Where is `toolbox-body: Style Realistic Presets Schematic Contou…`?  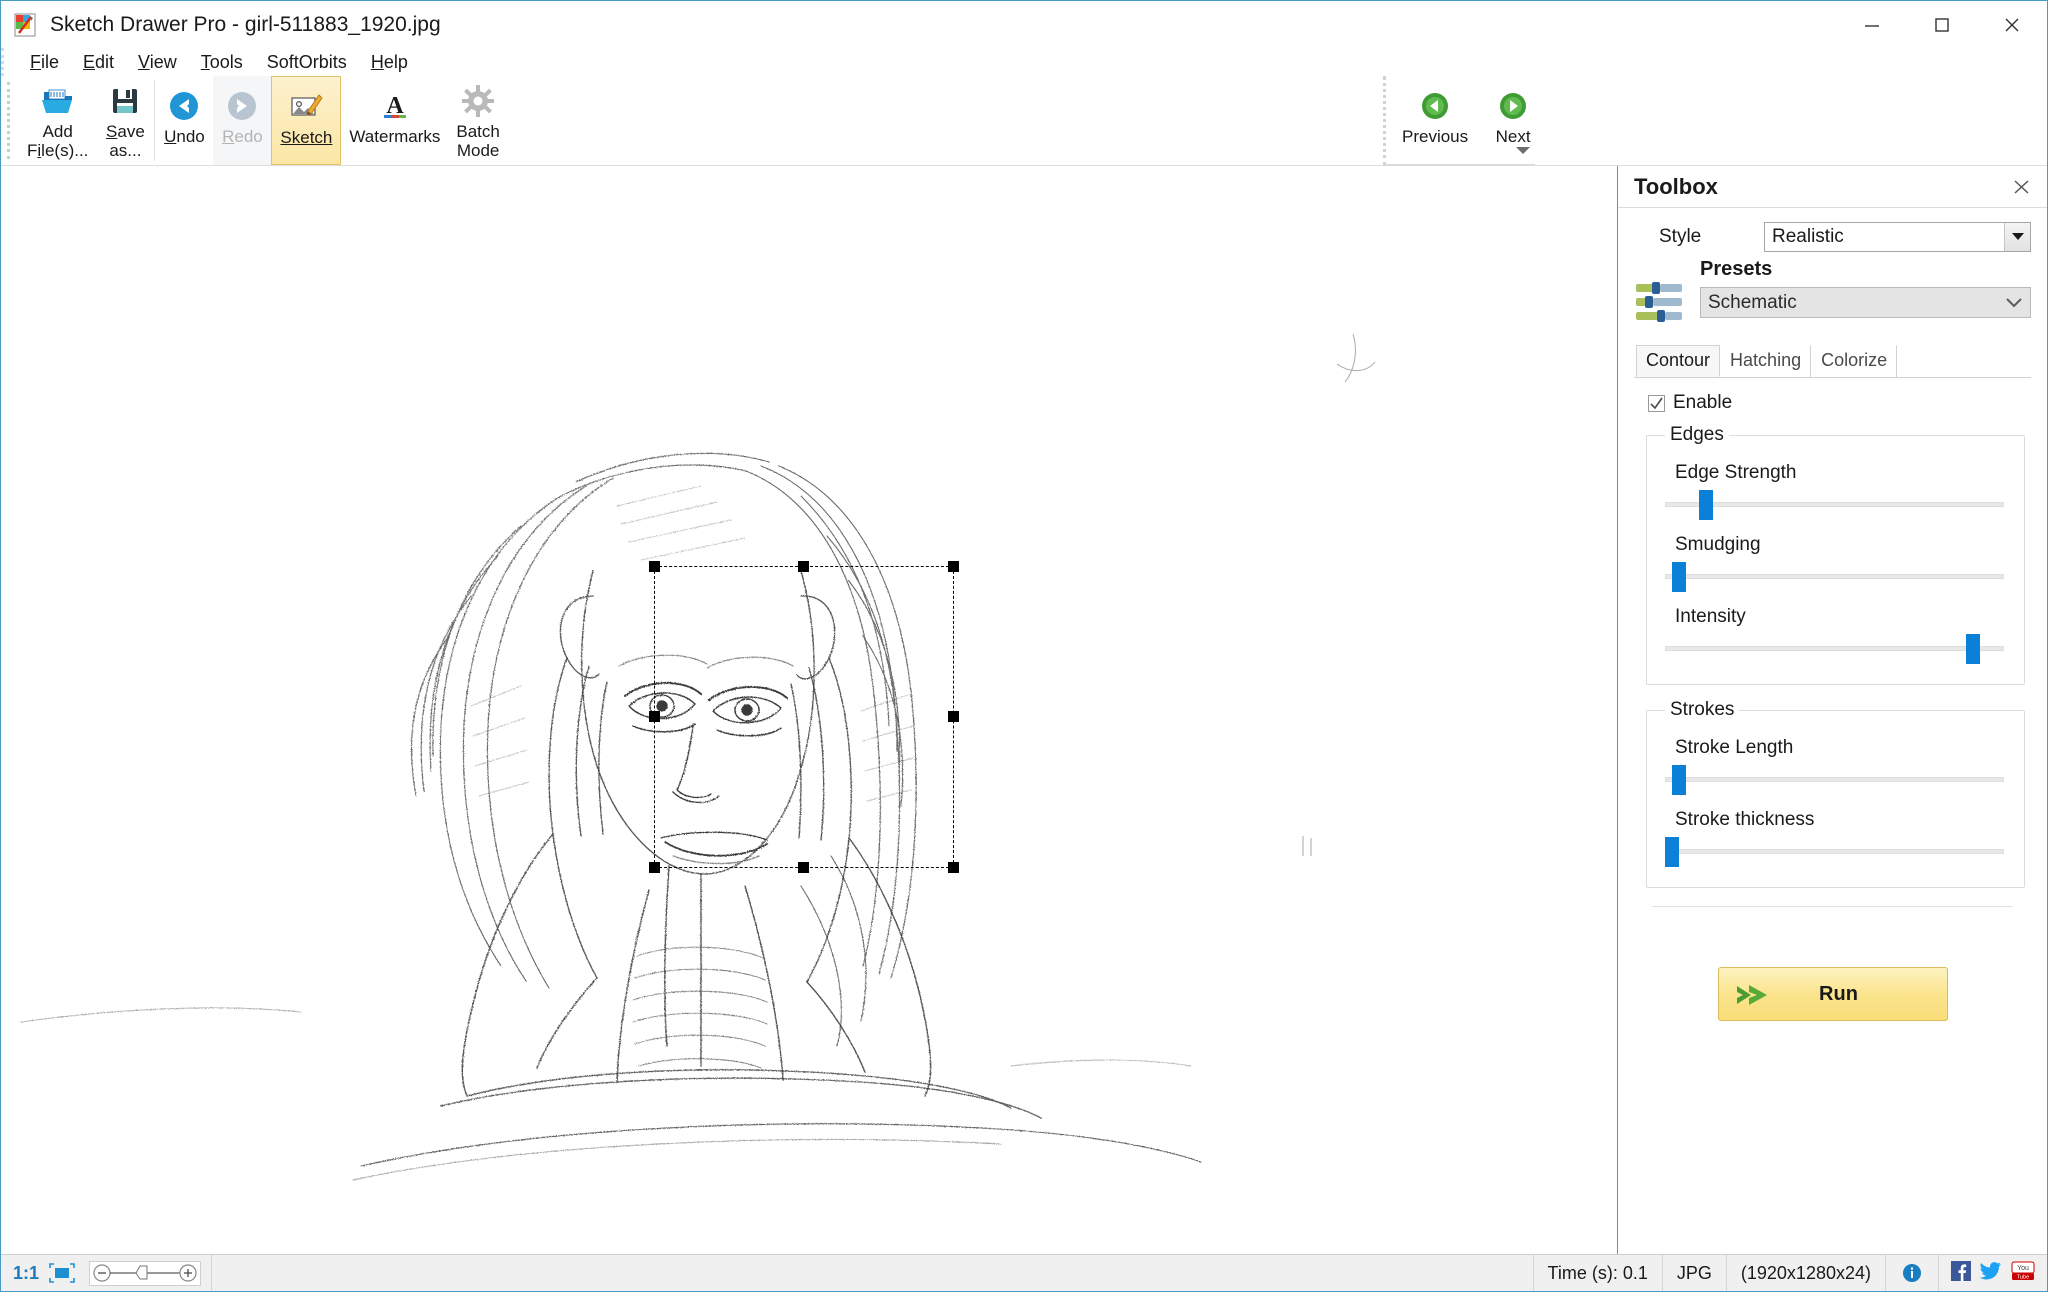 toolbox-body: Style Realistic Presets Schematic Contou… is located at coordinates (1832, 614).